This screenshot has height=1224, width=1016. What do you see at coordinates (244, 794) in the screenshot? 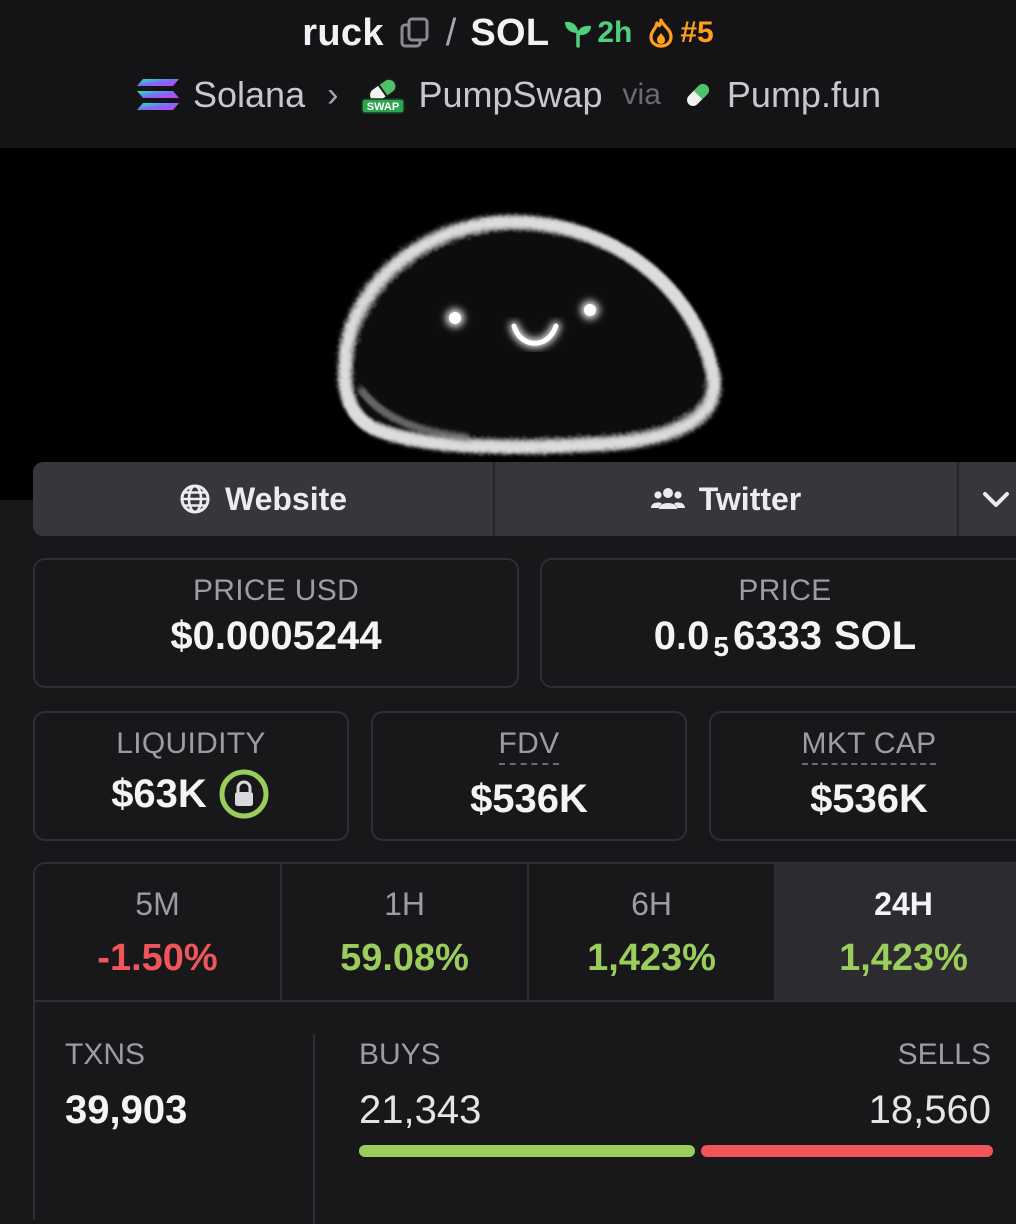
I see `lock-icon` at bounding box center [244, 794].